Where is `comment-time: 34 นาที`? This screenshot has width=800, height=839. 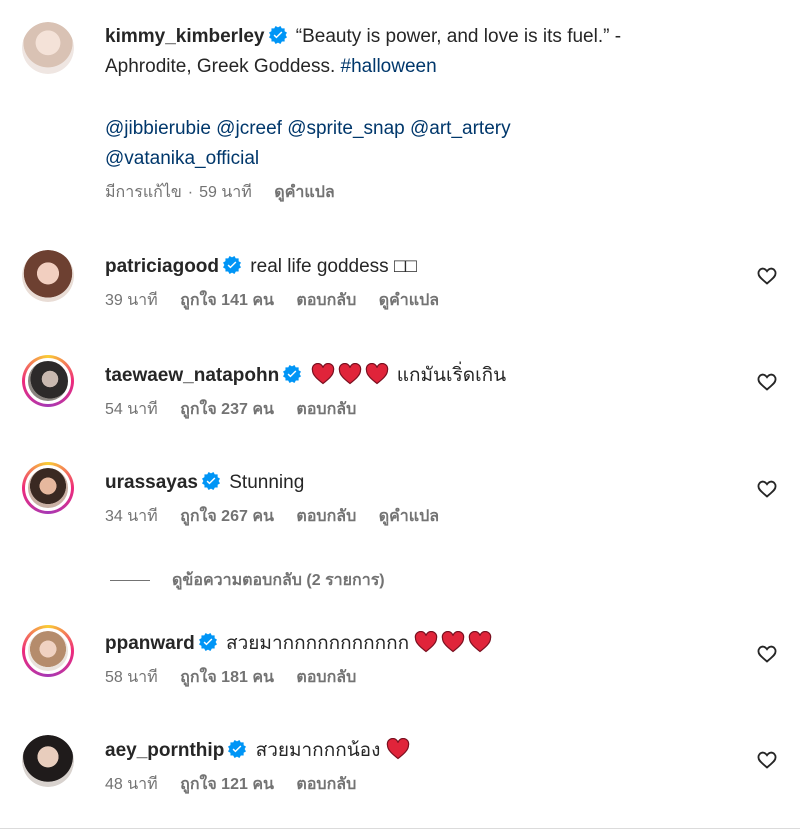 comment-time: 34 นาที is located at coordinates (131, 516).